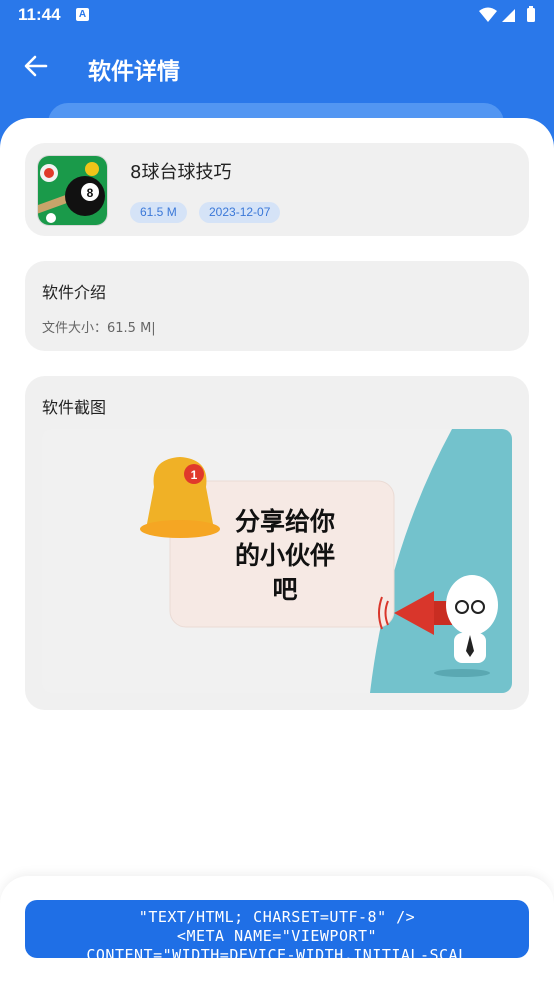 This screenshot has width=554, height=984. What do you see at coordinates (82, 14) in the screenshot?
I see `notification-icon: A` at bounding box center [82, 14].